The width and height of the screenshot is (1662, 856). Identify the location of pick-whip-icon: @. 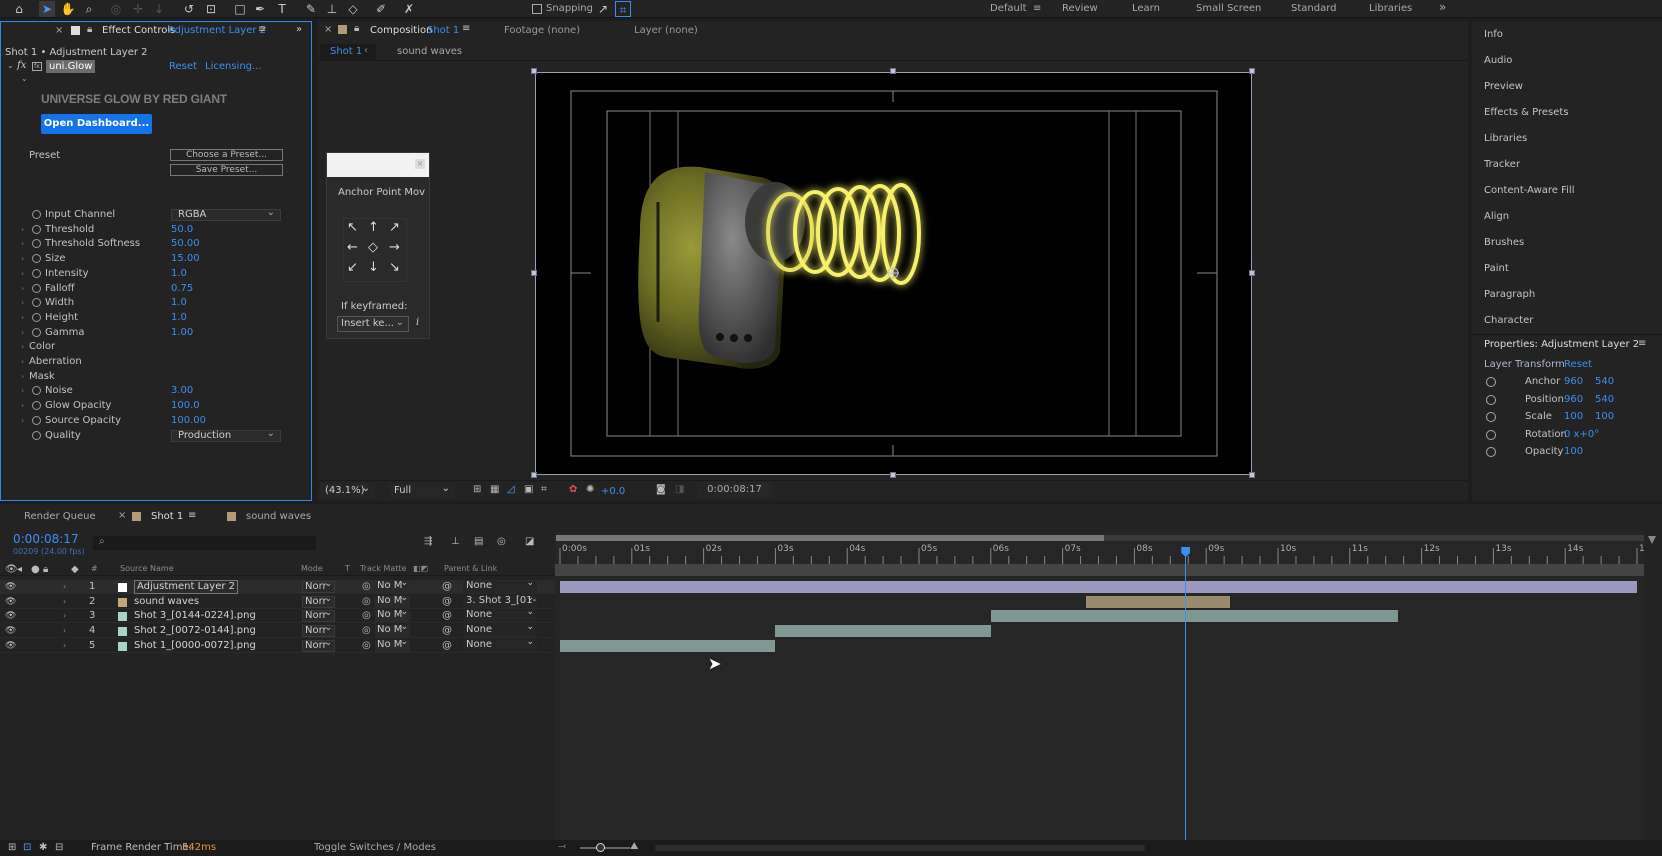
(447, 616).